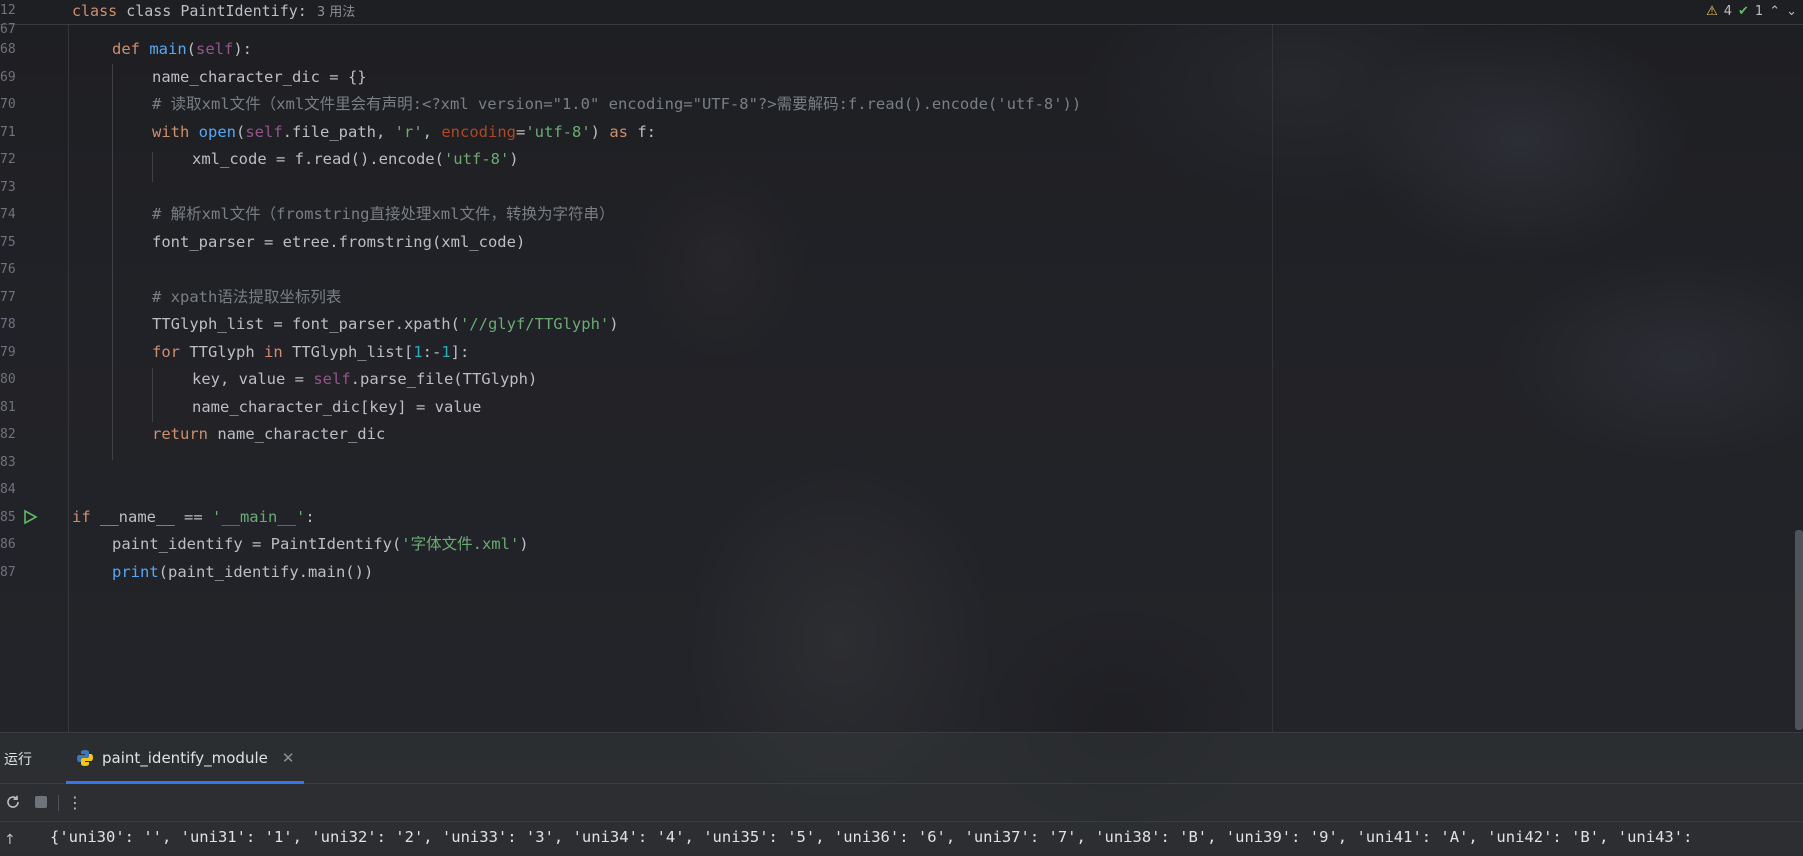 The image size is (1803, 856). I want to click on line-number: 78, so click(8, 324).